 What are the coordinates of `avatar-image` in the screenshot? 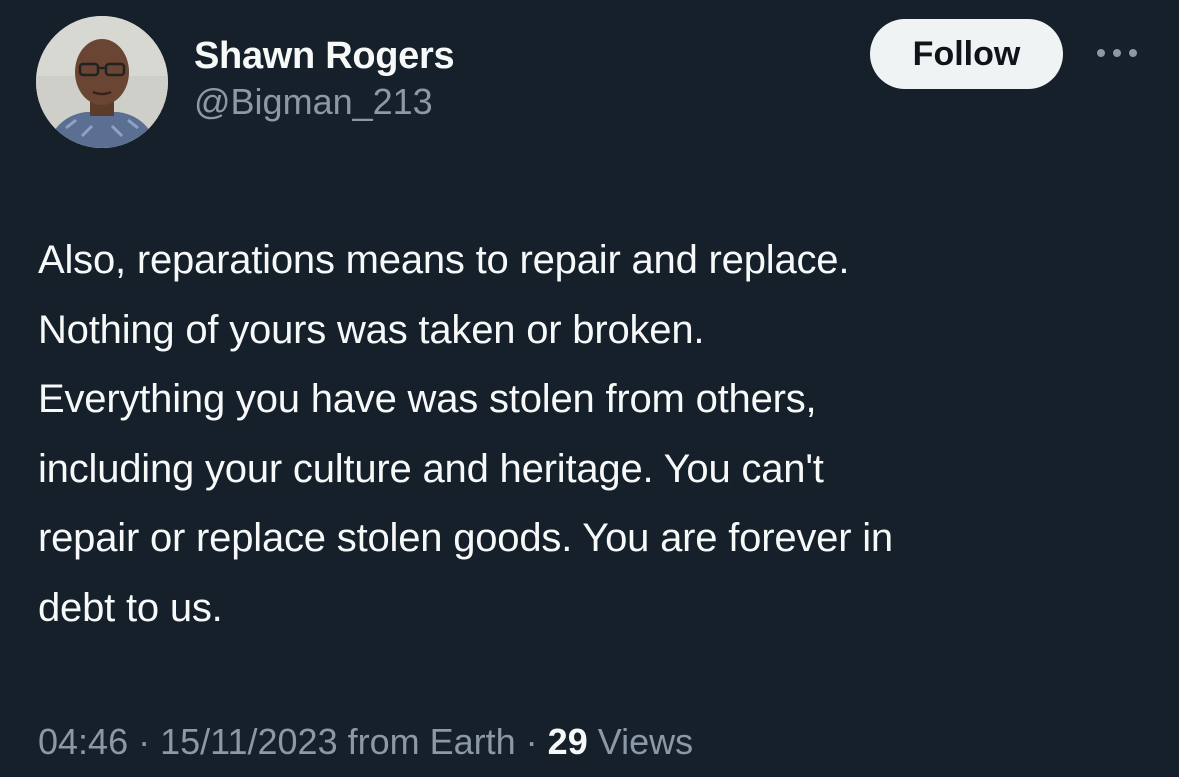 It's located at (102, 82).